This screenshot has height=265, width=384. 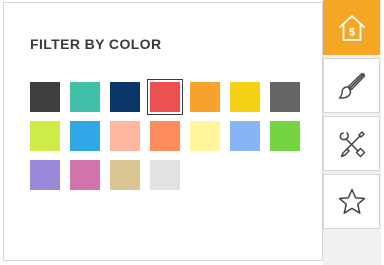 What do you see at coordinates (245, 97) in the screenshot?
I see `color-swatch-yellow` at bounding box center [245, 97].